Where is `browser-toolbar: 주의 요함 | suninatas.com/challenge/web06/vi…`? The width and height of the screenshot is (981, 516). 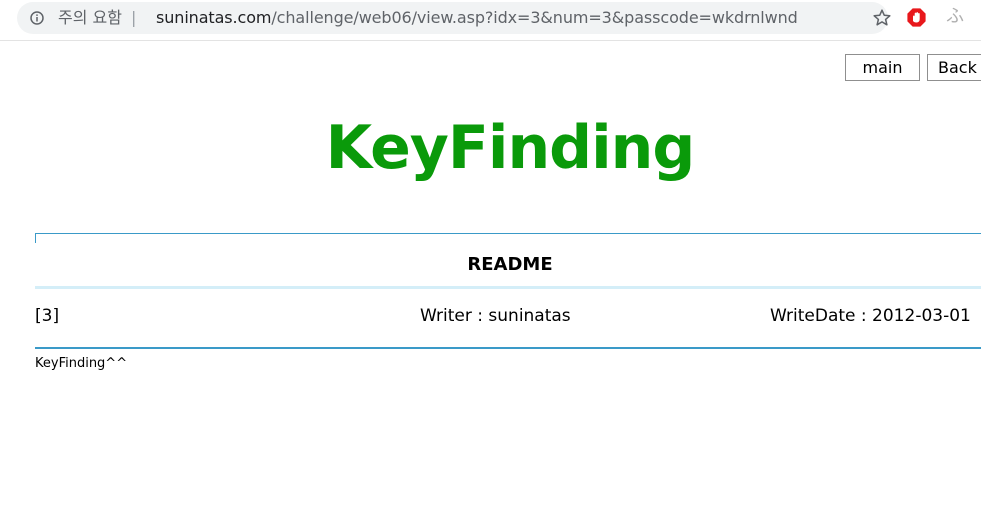 browser-toolbar: 주의 요함 | suninatas.com/challenge/web06/vi… is located at coordinates (490, 20).